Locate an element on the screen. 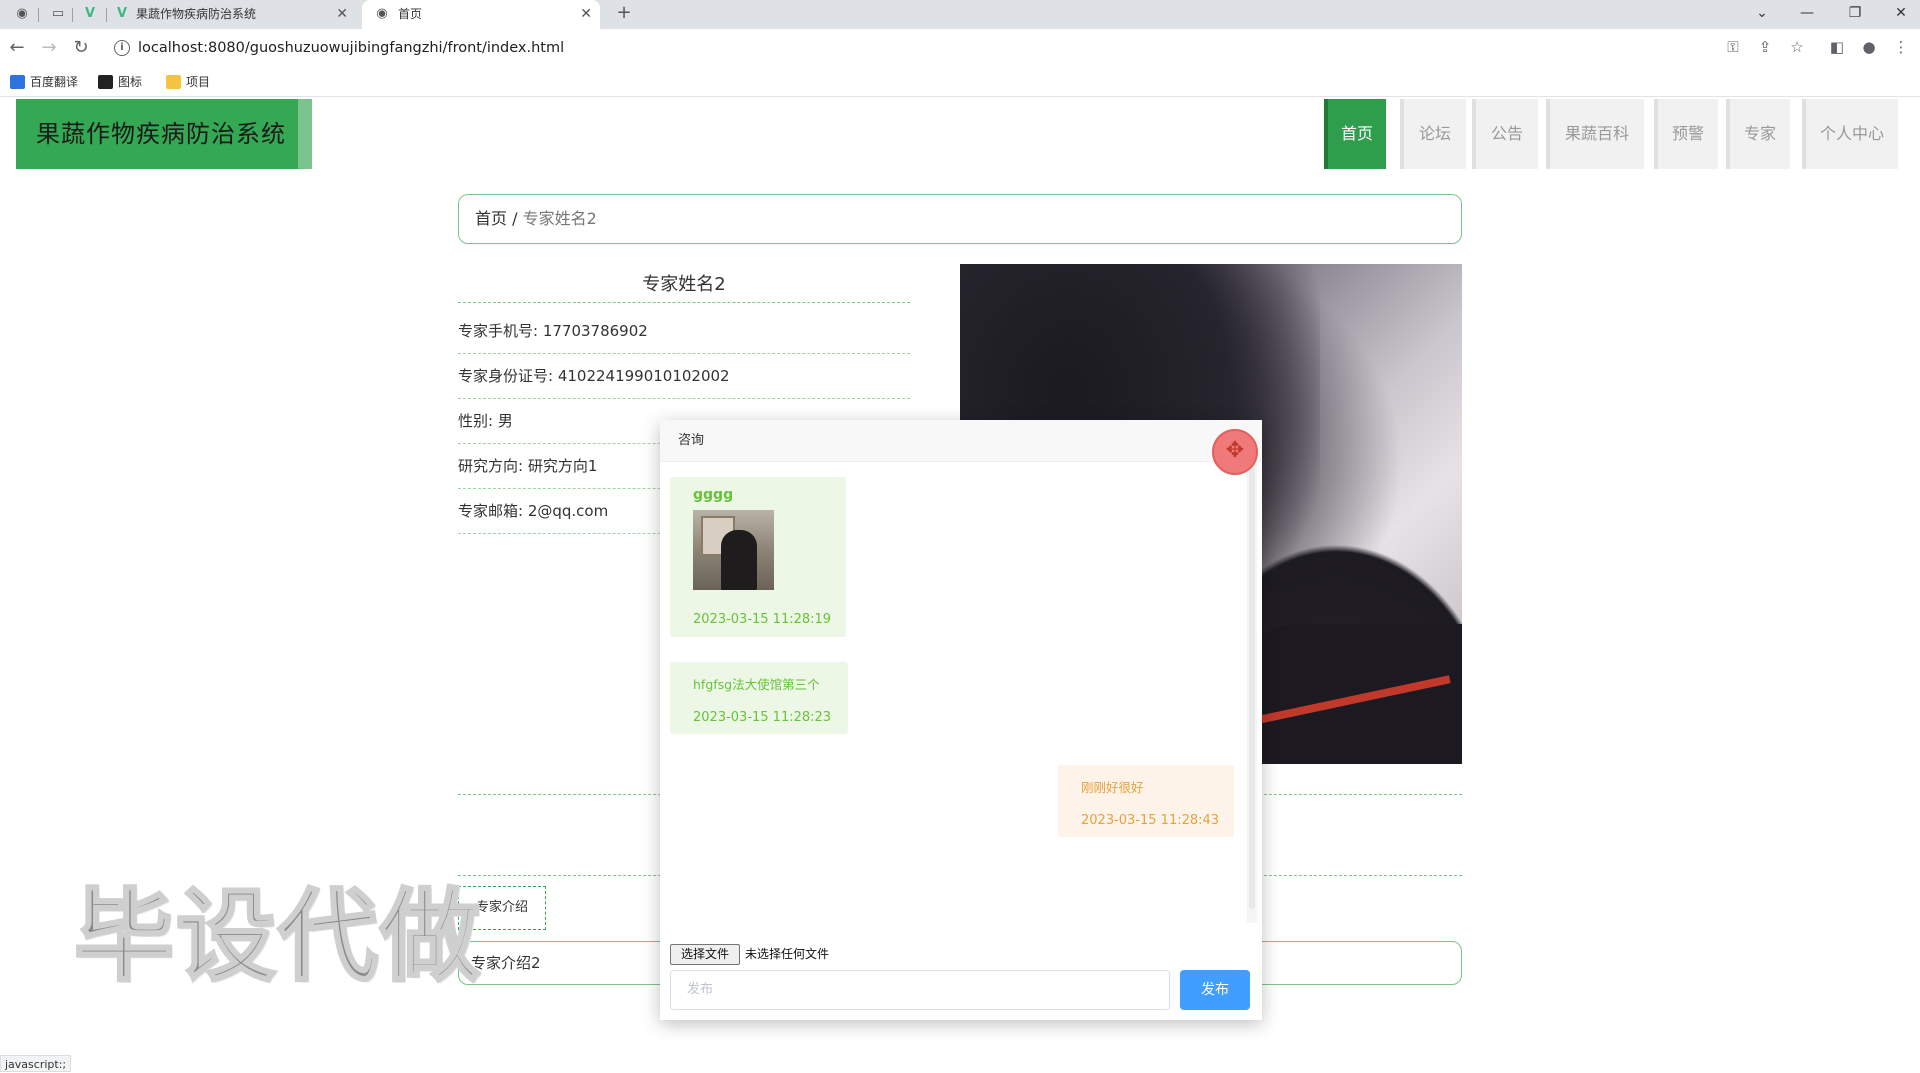 The width and height of the screenshot is (1920, 1073). move-icon: ✥ is located at coordinates (1235, 452).